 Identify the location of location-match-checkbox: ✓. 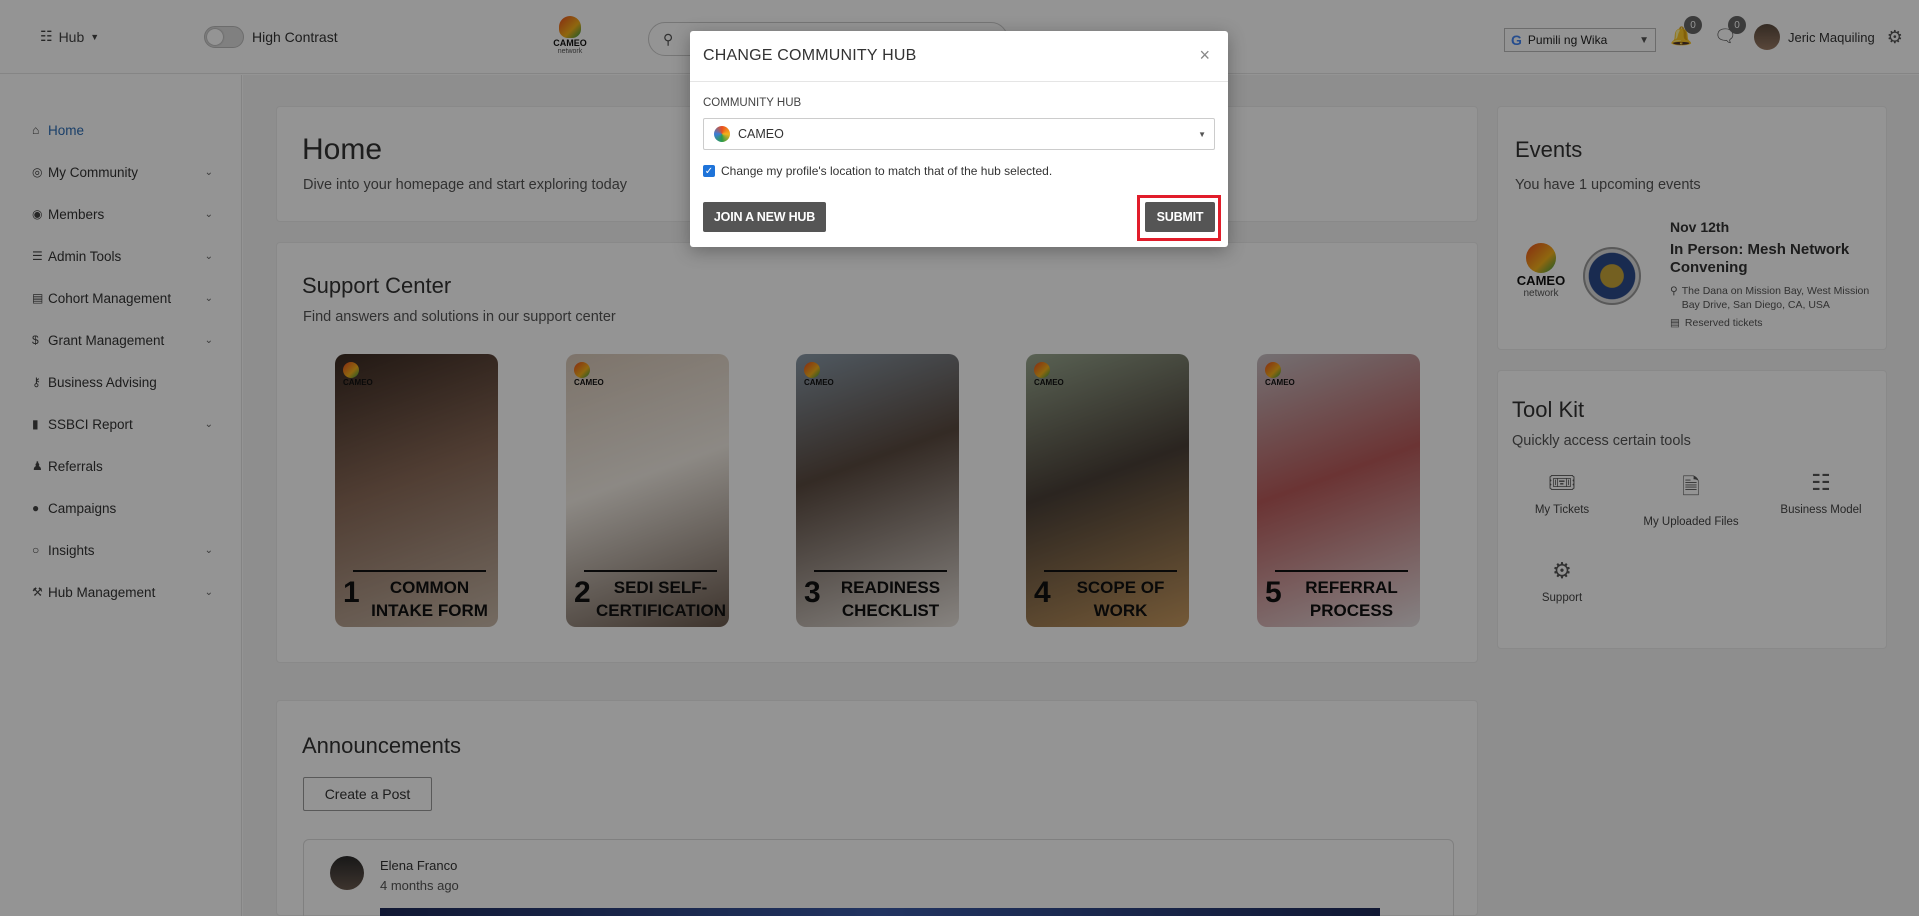
(709, 171).